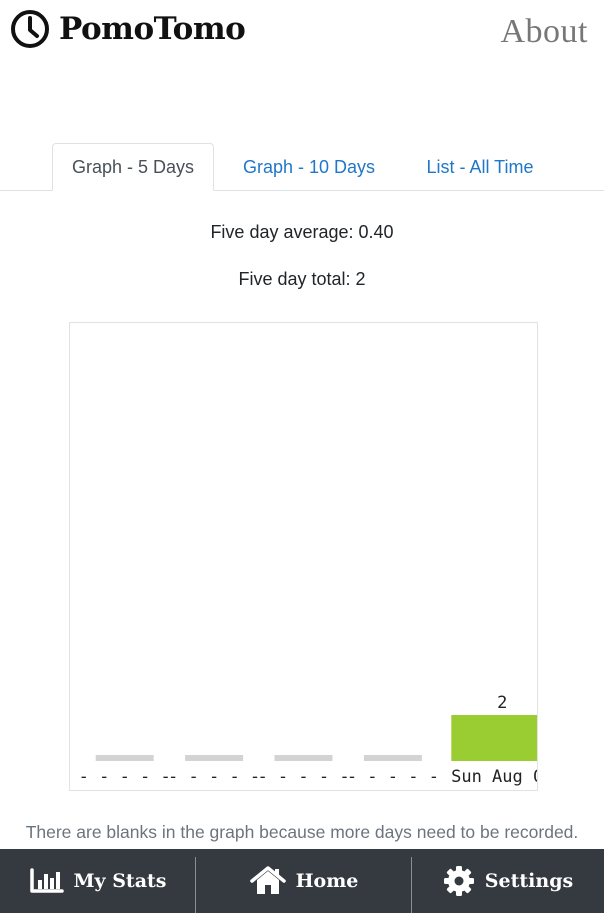 Image resolution: width=604 pixels, height=913 pixels. Describe the element at coordinates (46, 880) in the screenshot. I see `bar-chart-icon` at that location.